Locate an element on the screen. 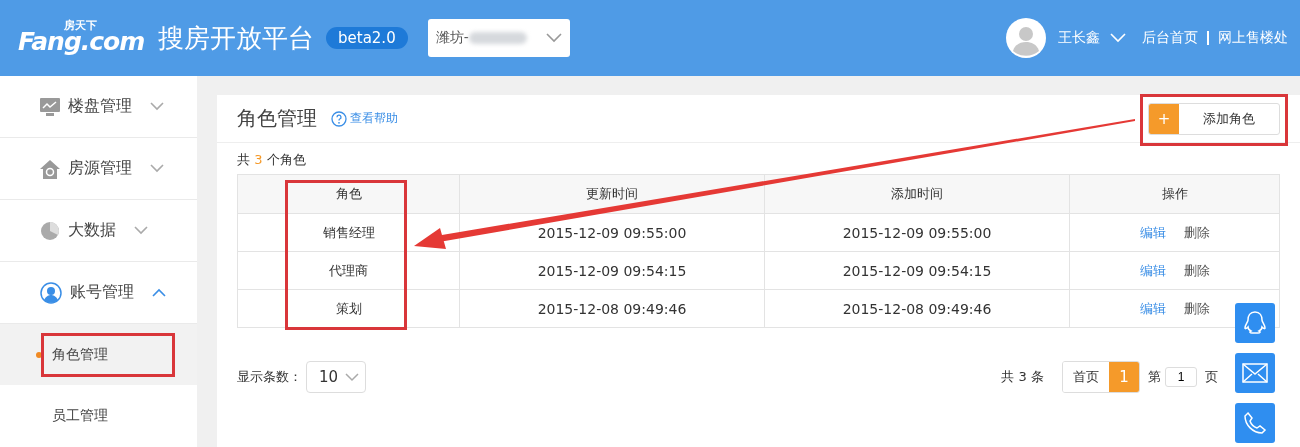 Image resolution: width=1300 pixels, height=447 pixels. page-size-label: 显示条数： is located at coordinates (269, 377).